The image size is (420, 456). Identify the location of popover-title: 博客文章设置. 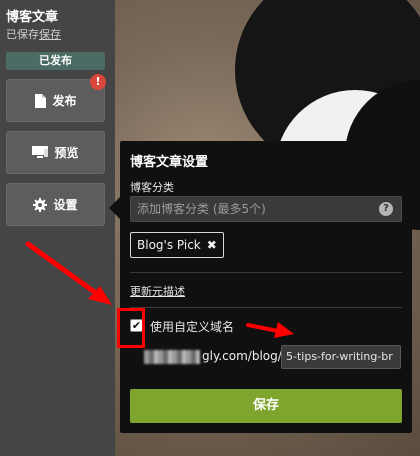
(169, 162).